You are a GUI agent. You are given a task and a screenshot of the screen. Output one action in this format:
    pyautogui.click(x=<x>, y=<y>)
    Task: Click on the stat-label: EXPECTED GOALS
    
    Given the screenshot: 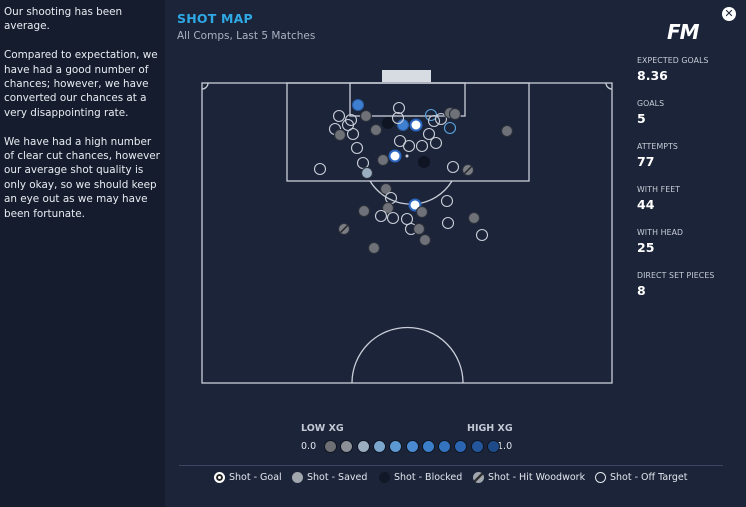 What is the action you would take?
    pyautogui.click(x=673, y=60)
    